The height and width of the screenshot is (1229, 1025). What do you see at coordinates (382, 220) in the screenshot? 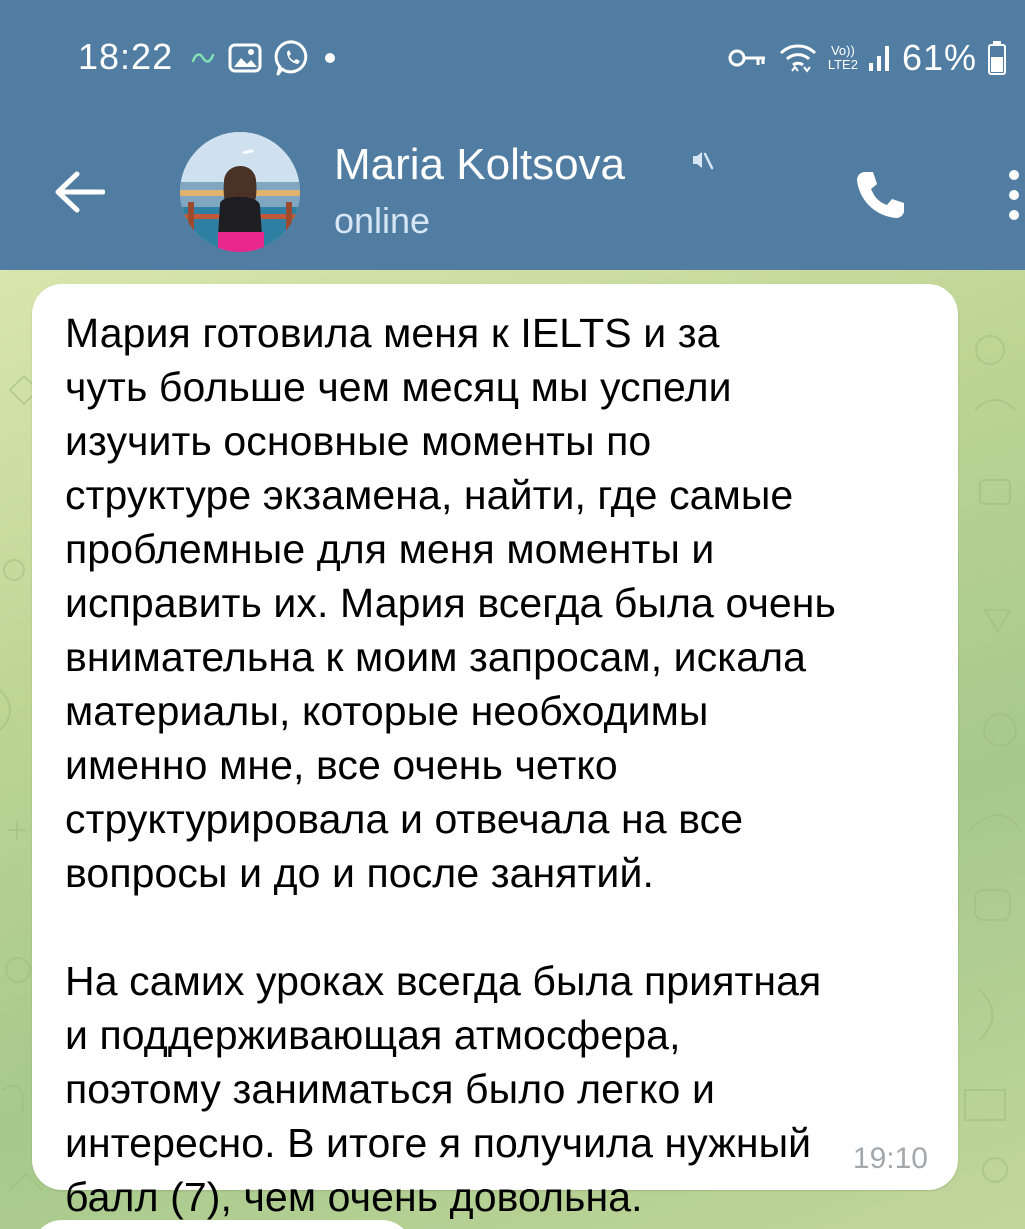
I see `contact-status: online` at bounding box center [382, 220].